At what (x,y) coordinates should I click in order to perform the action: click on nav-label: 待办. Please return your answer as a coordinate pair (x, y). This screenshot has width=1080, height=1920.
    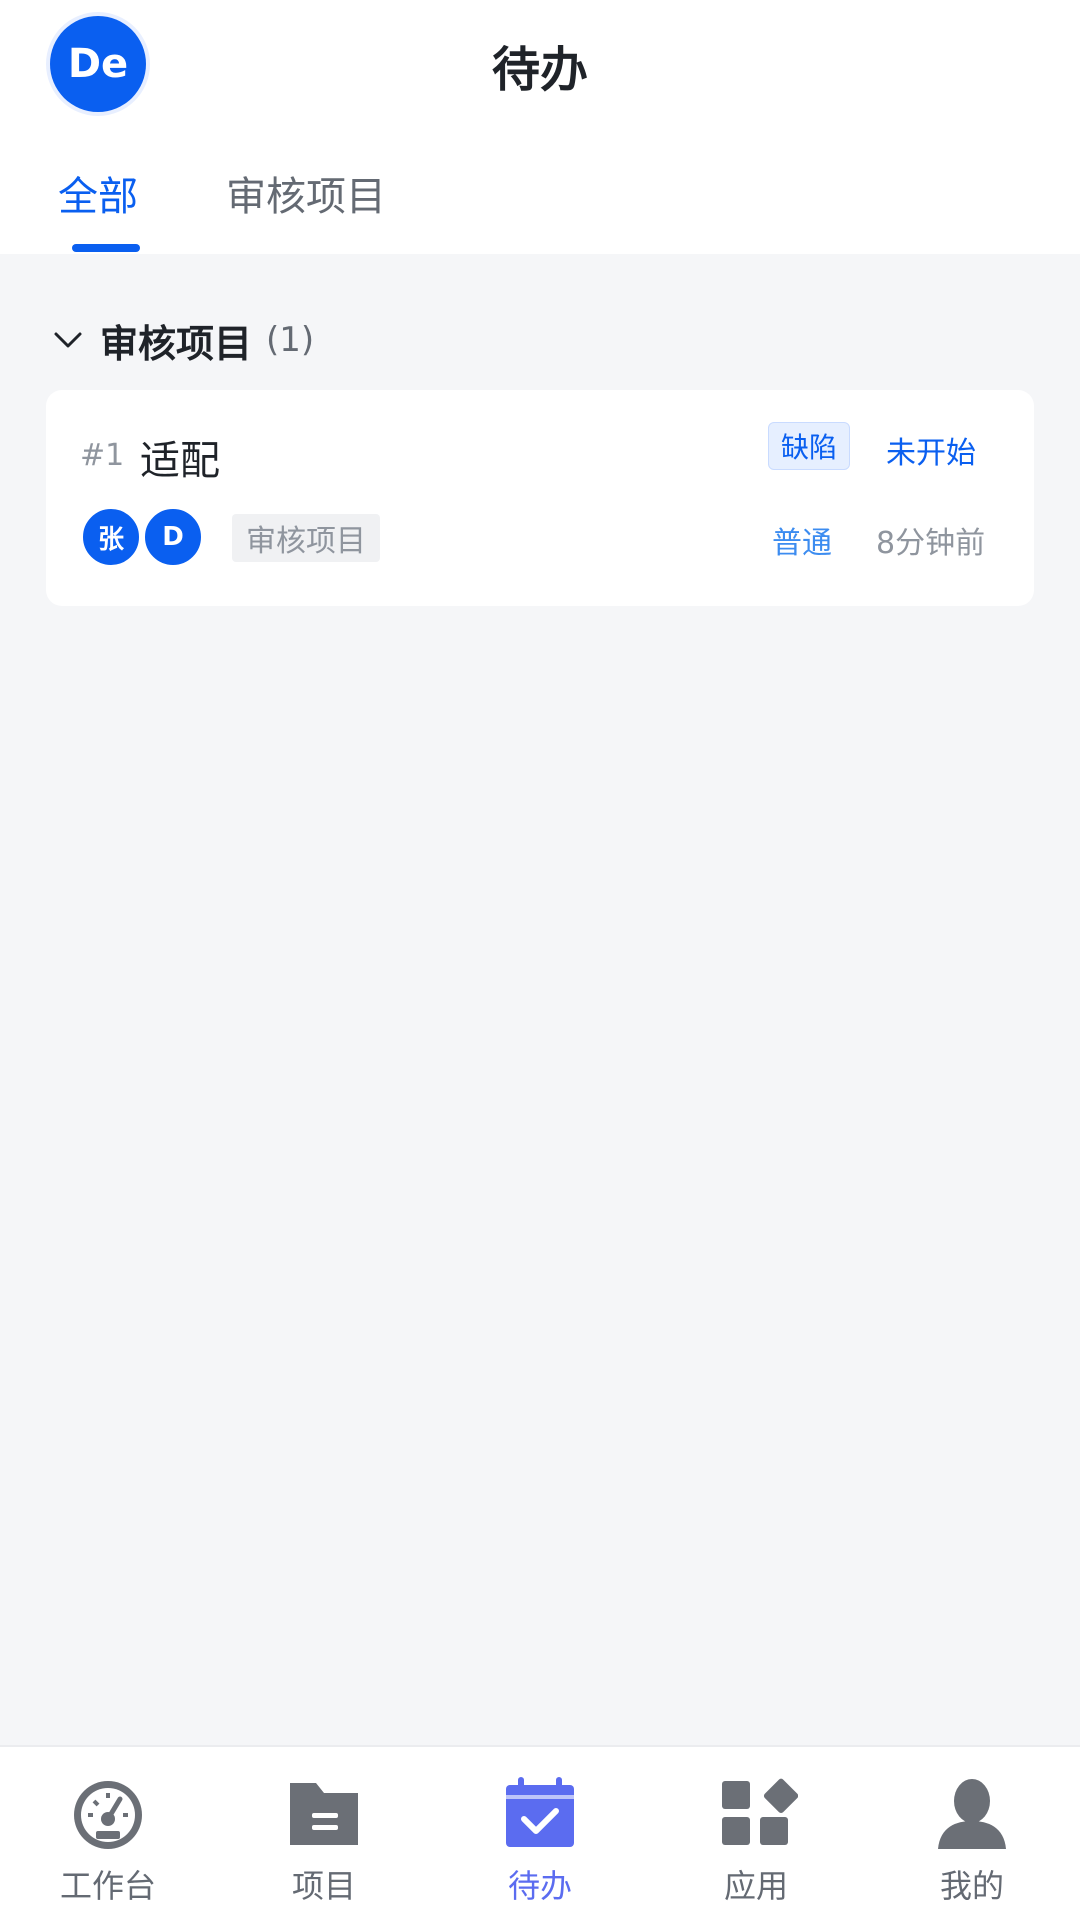
    Looking at the image, I should click on (539, 1886).